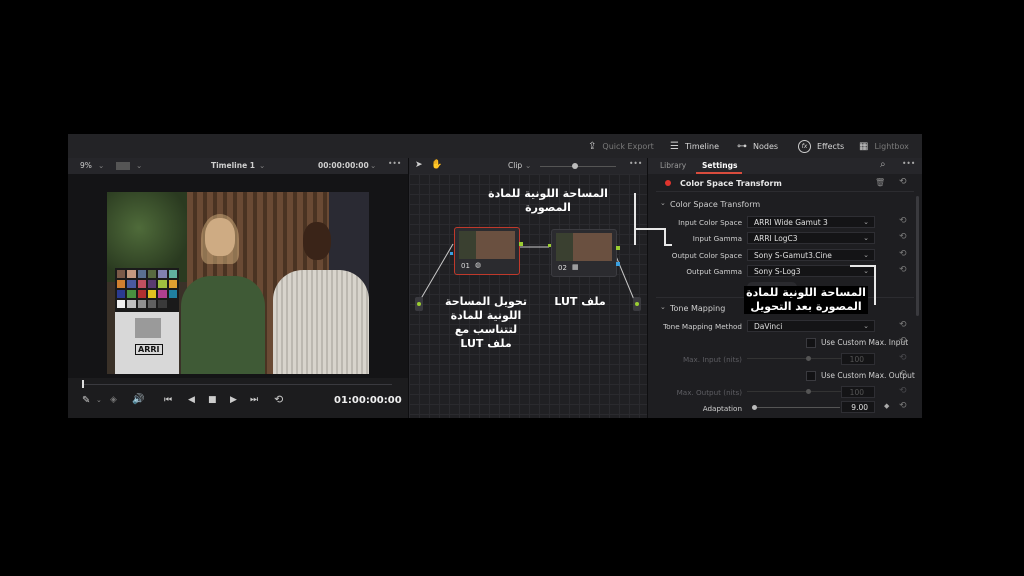  Describe the element at coordinates (138, 399) in the screenshot. I see `volume-icon: 🔊` at that location.